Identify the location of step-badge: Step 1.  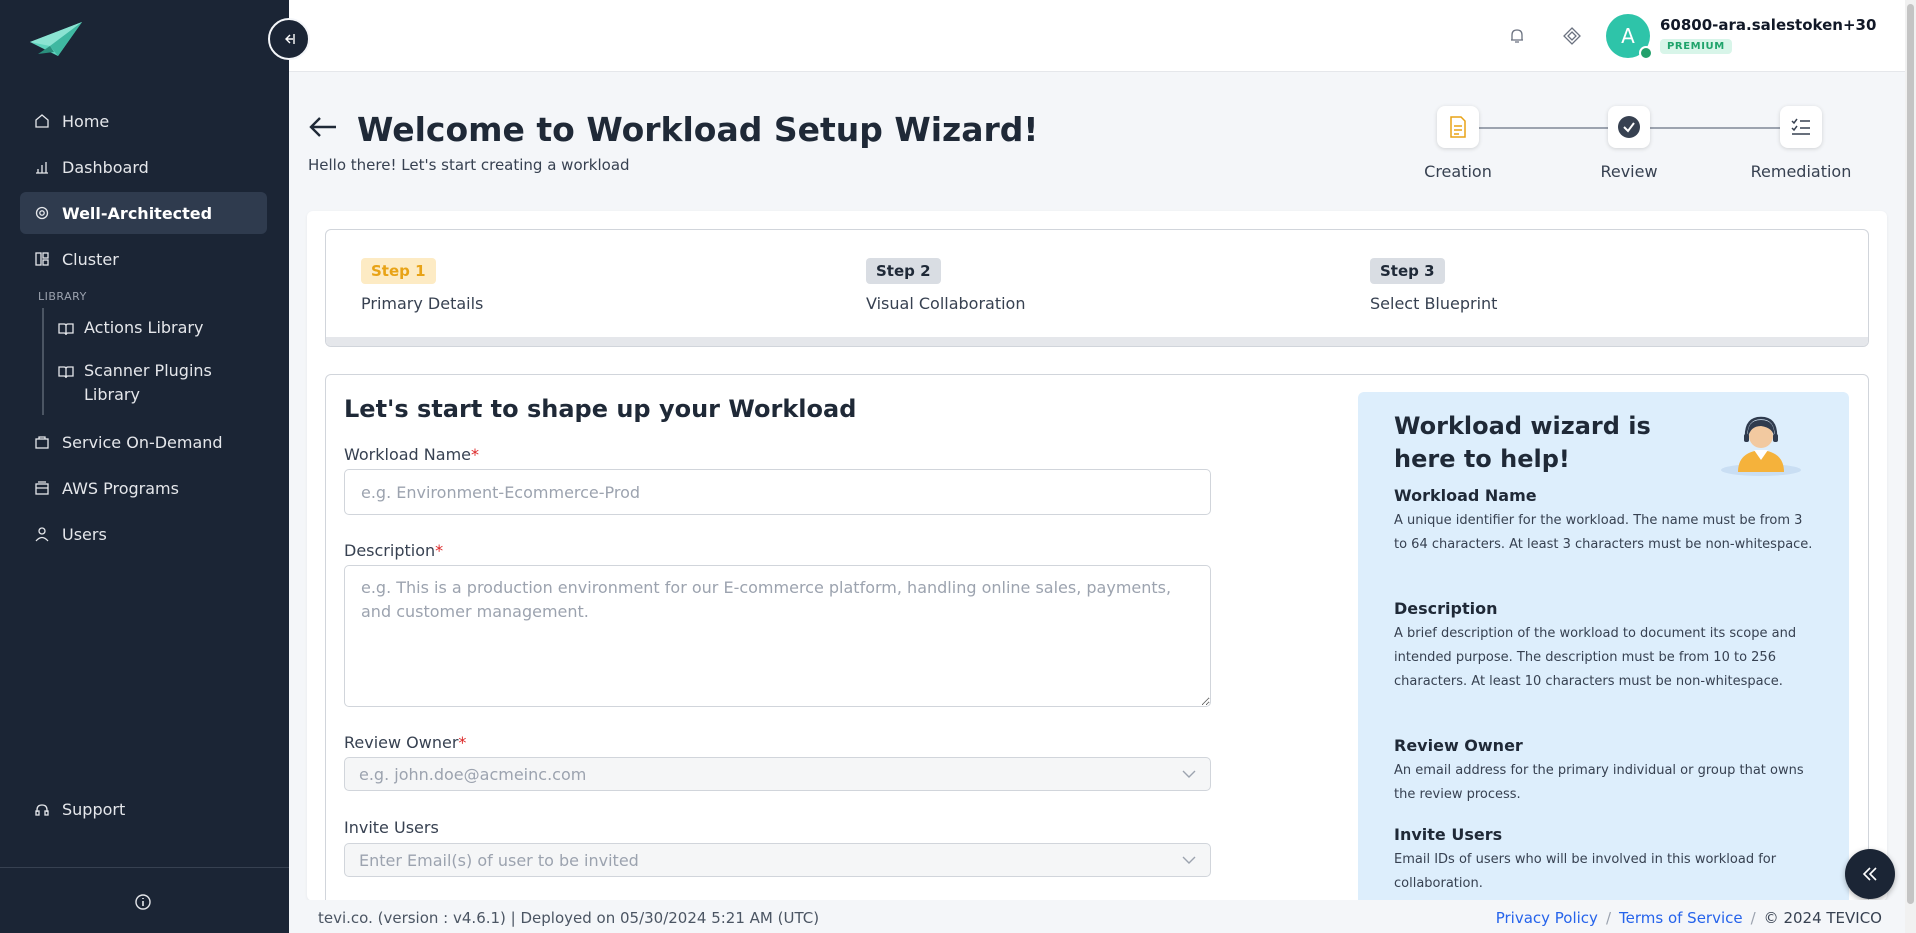
(398, 271).